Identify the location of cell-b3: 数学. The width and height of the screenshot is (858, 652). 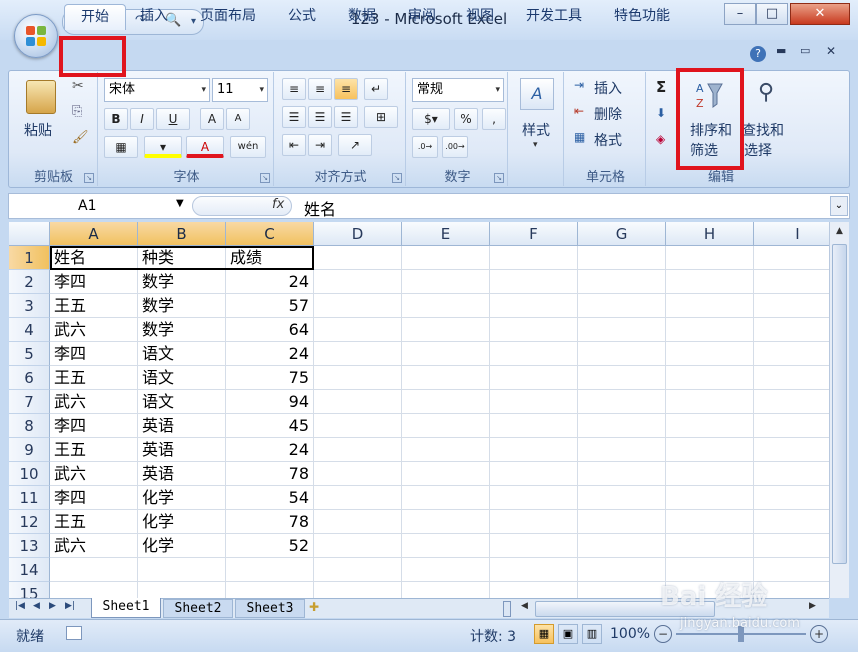
(182, 306).